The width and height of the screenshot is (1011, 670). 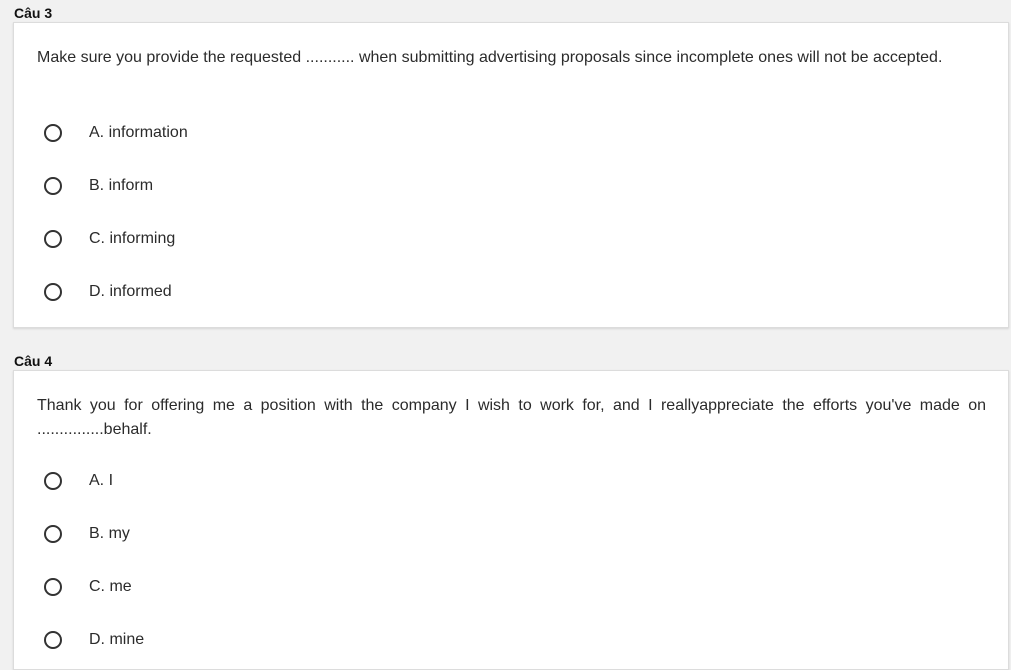 What do you see at coordinates (87, 534) in the screenshot?
I see `question-4-option-b: B. my` at bounding box center [87, 534].